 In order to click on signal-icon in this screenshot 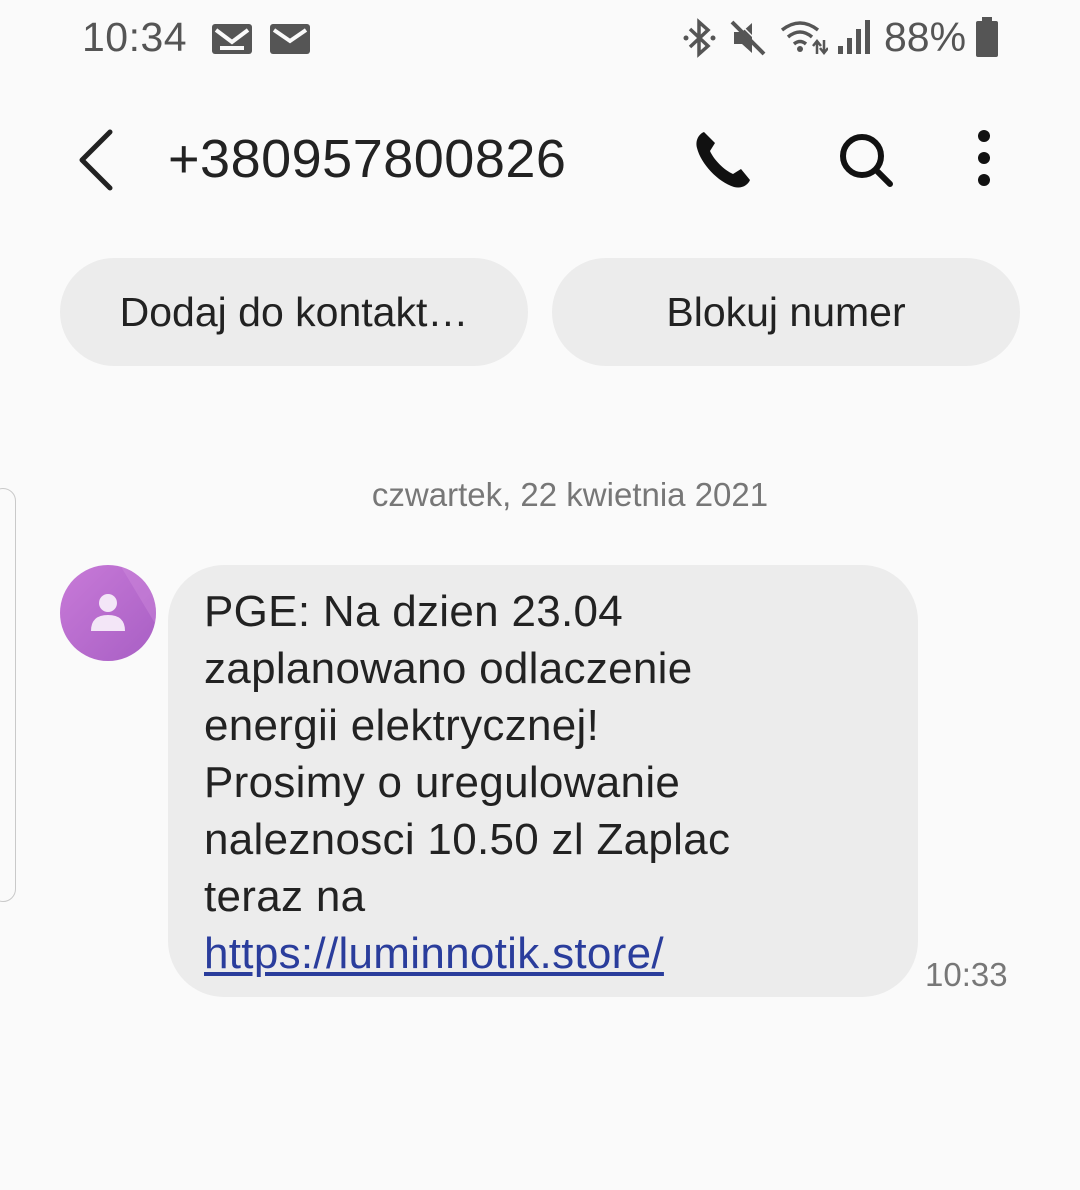, I will do `click(854, 37)`.